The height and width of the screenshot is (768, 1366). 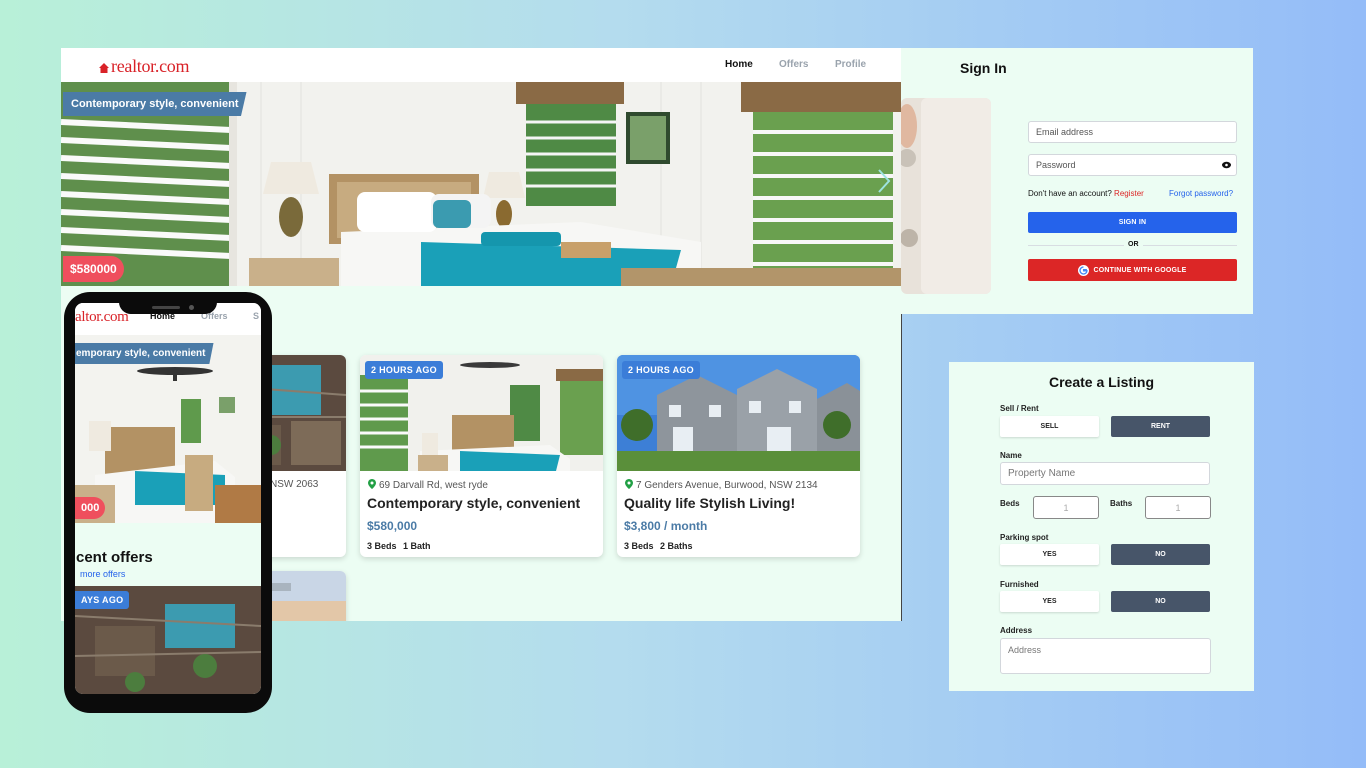 I want to click on top-navbar: realtor.com Home Offers Profile, so click(x=481, y=65).